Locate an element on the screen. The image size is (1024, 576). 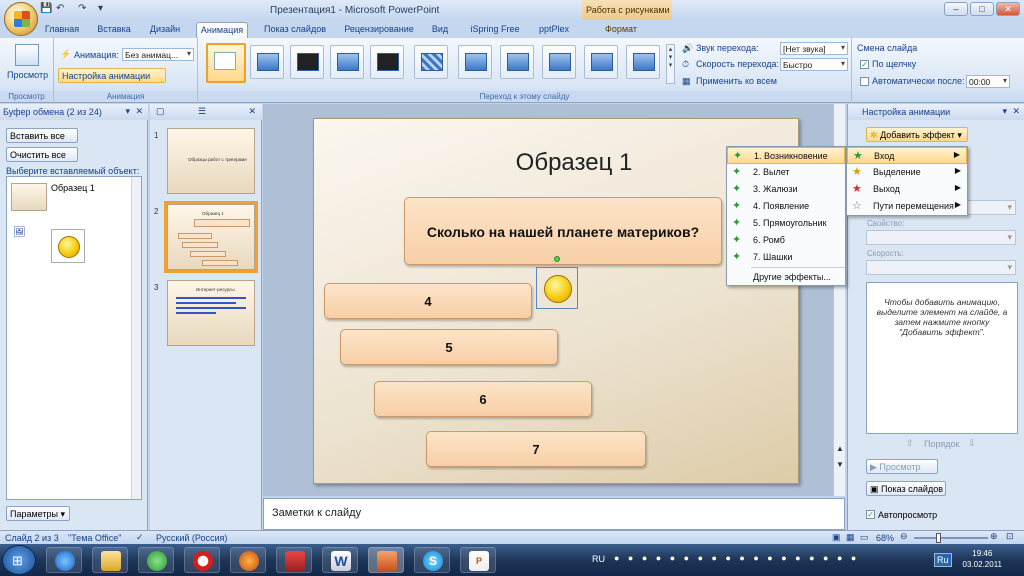
slides-tab-icon: ▢ is located at coordinates (160, 111).